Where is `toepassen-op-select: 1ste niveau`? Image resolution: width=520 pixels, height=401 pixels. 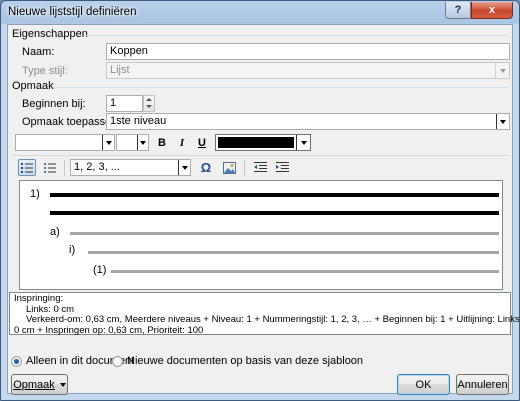 toepassen-op-select: 1ste niveau is located at coordinates (308, 121).